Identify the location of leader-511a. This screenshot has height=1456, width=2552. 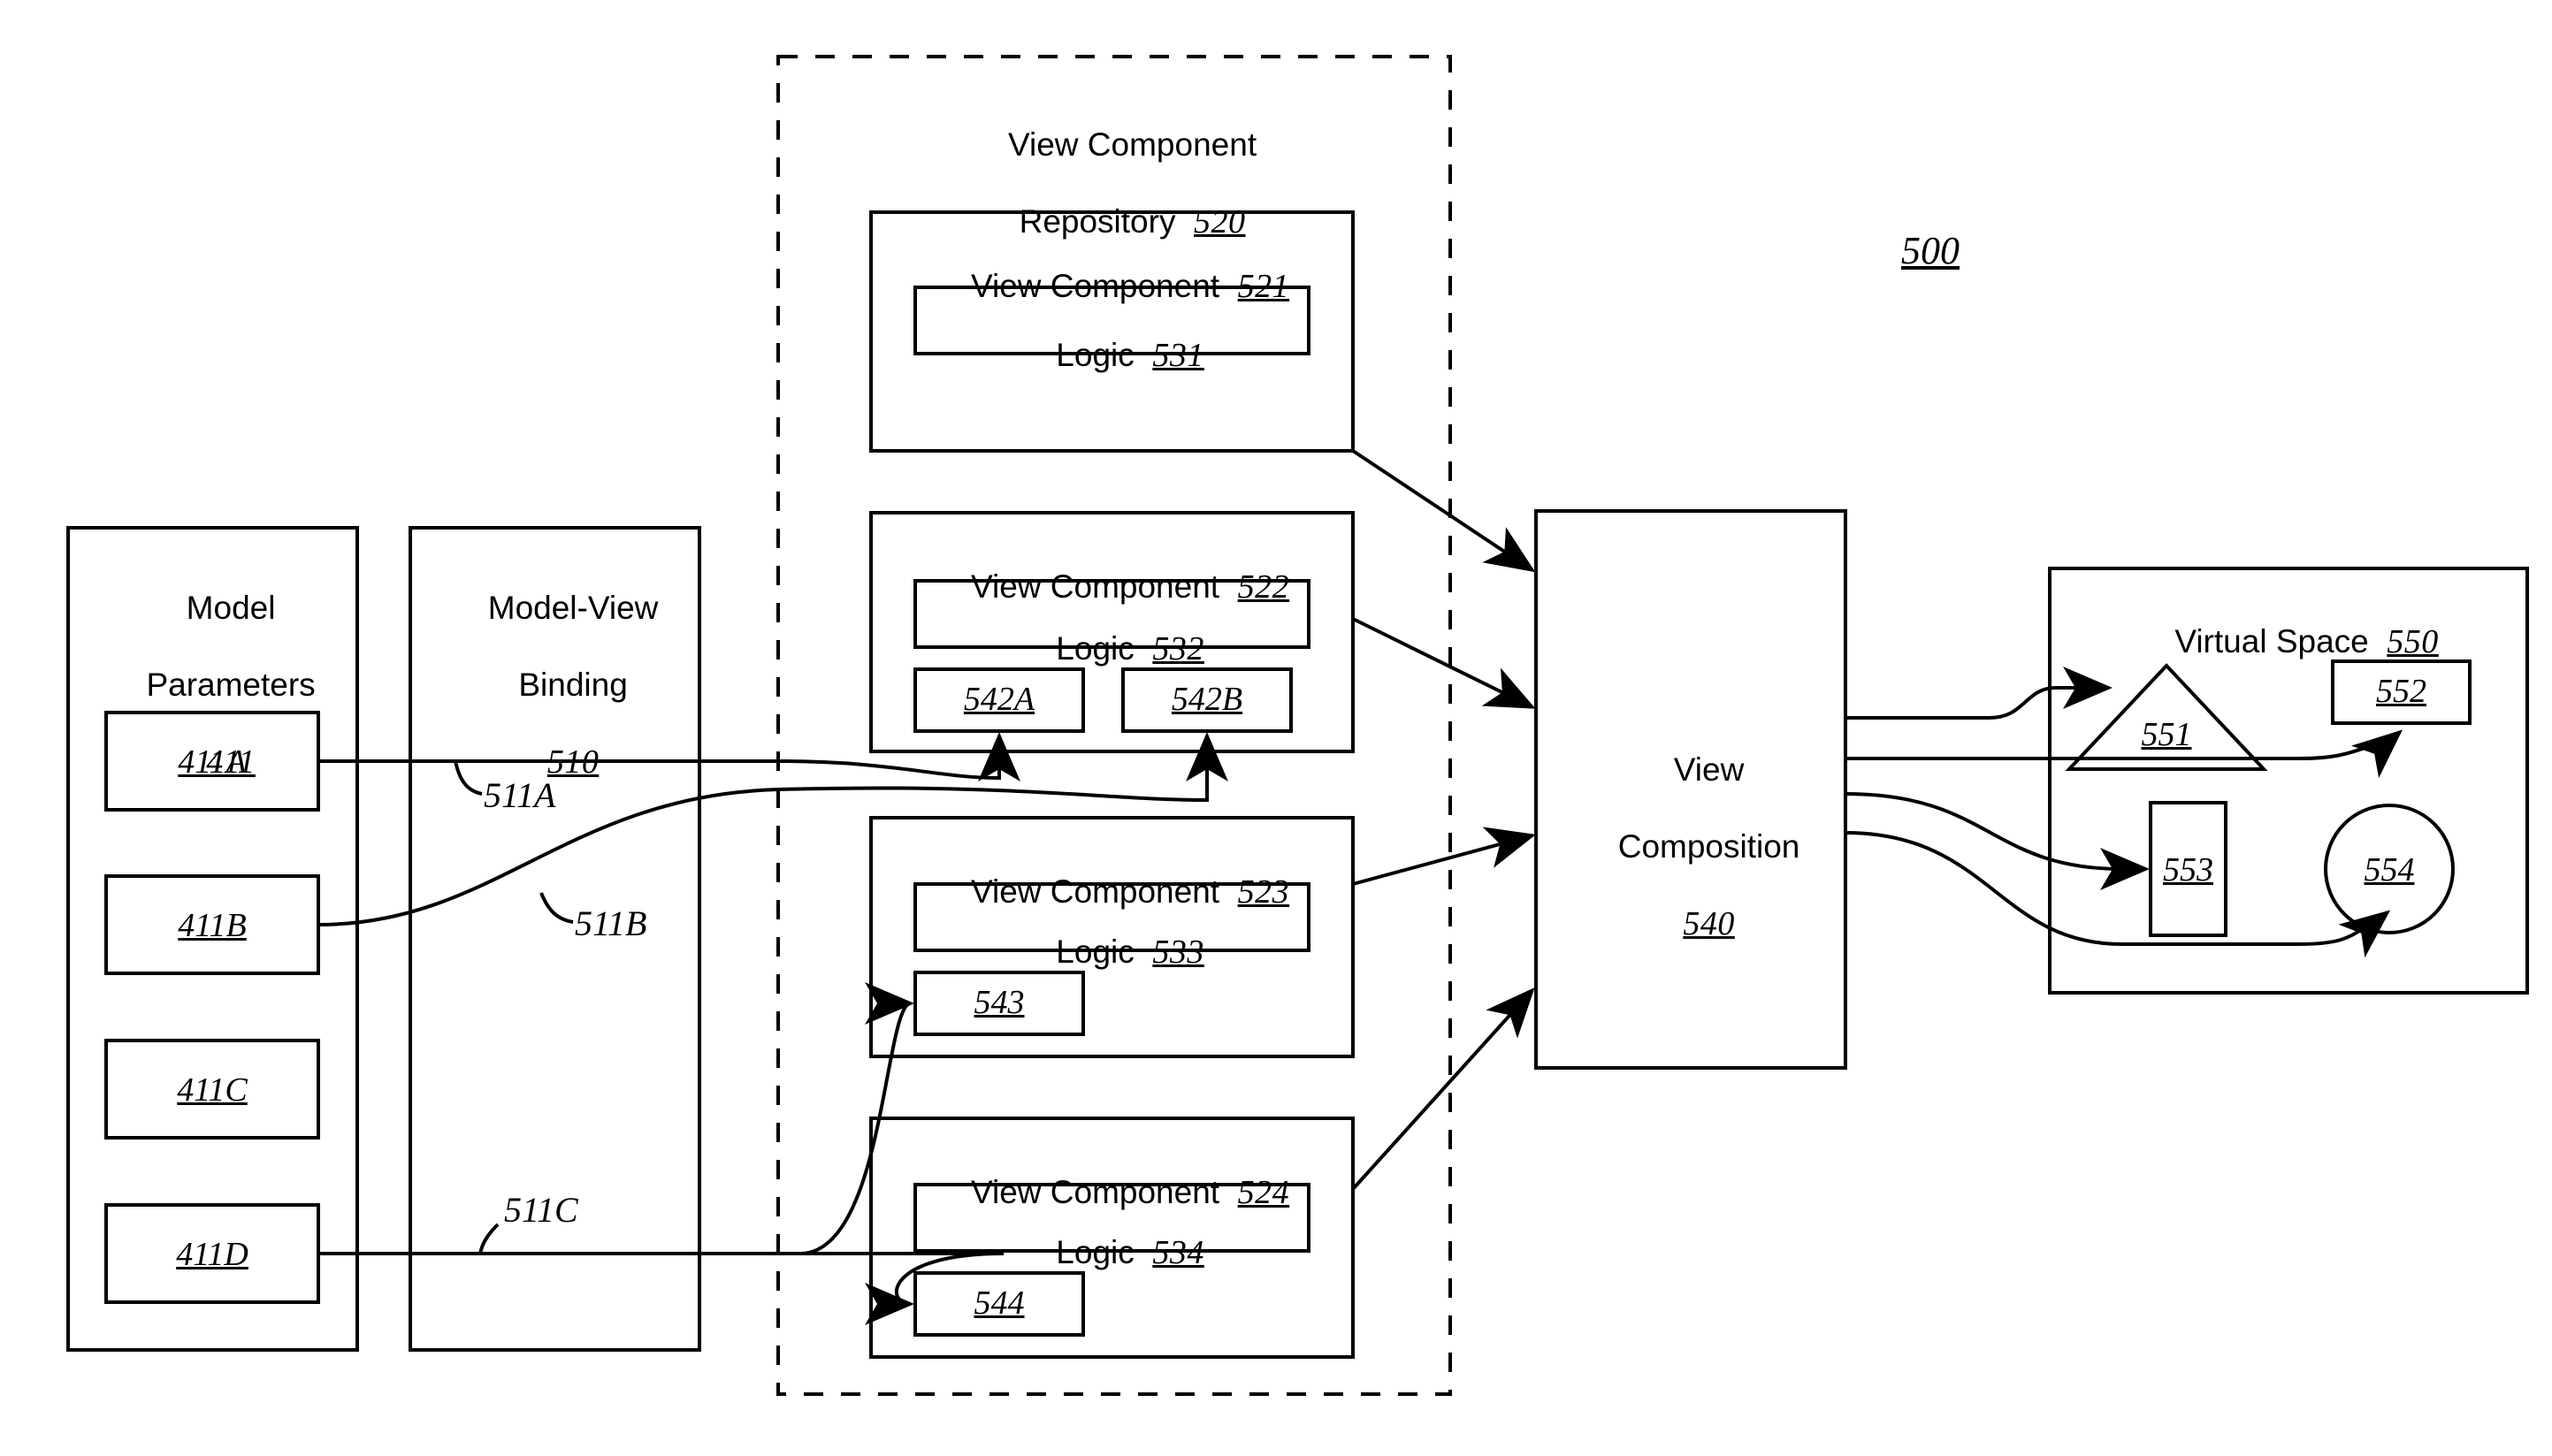
(468, 778).